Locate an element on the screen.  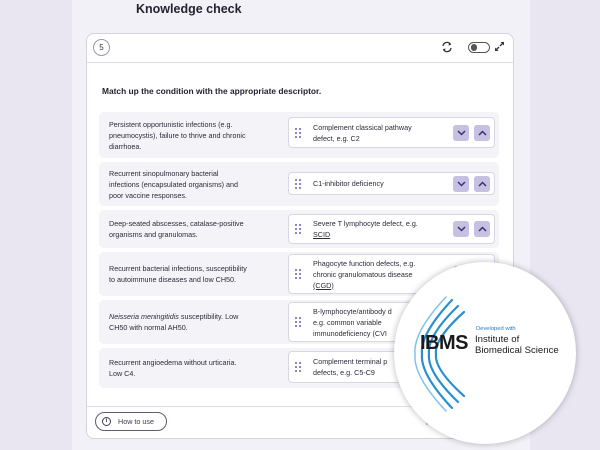
institute-name-line: Biomedical Science is located at coordinates (517, 350).